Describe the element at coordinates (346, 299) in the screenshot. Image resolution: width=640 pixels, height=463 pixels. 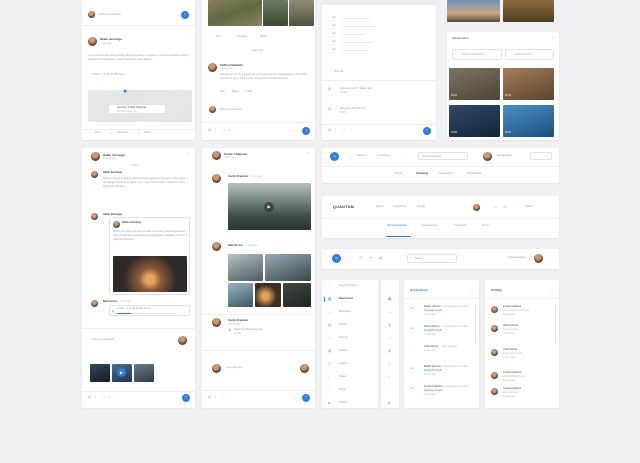
I see `sidebar-item-news-feed: News Feed` at that location.